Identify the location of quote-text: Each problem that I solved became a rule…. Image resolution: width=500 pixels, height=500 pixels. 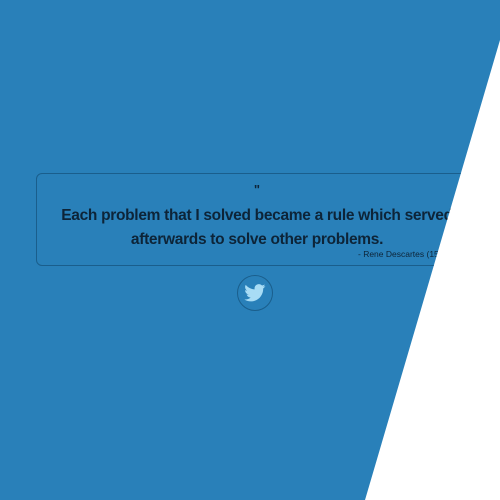
(257, 227).